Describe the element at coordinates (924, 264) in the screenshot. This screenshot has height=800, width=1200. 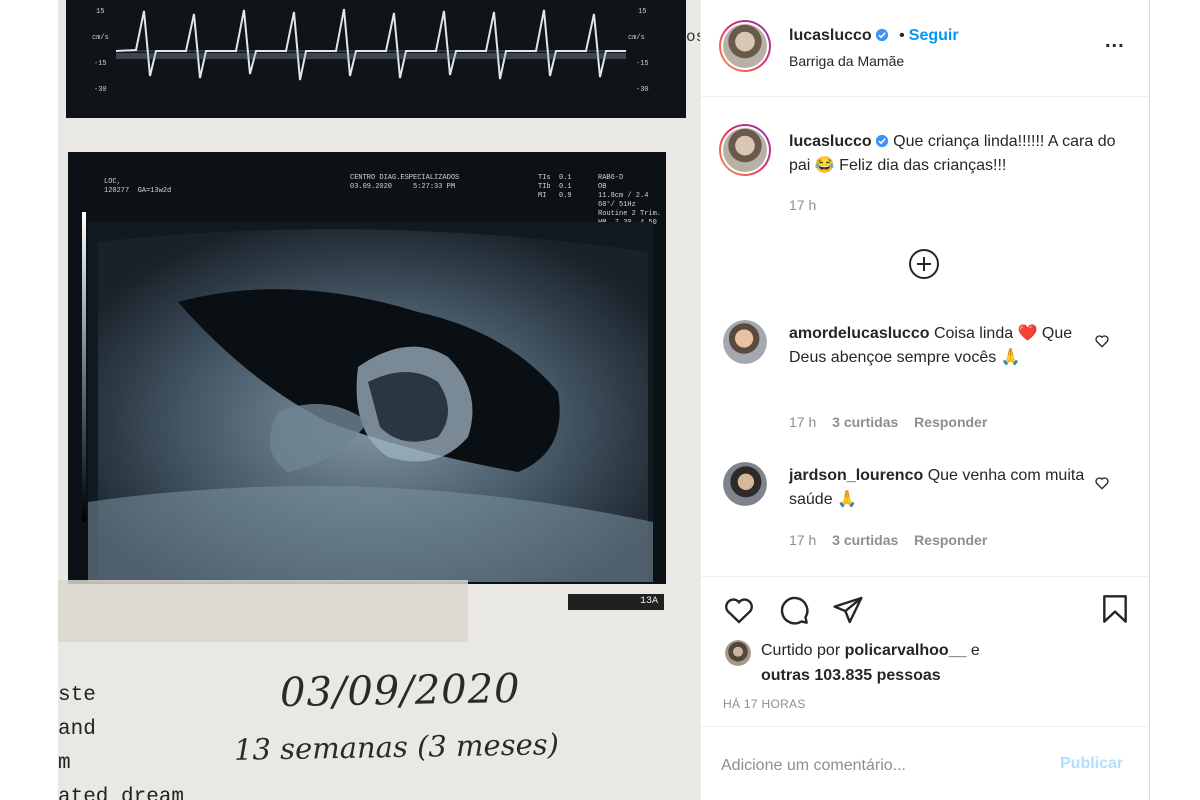
I see `load-more-comments-icon` at that location.